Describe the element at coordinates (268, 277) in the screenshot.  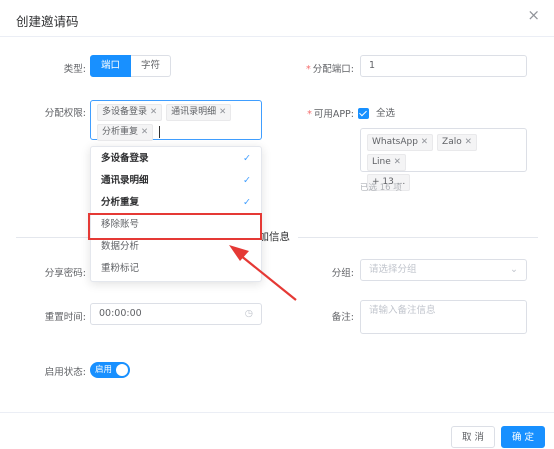
I see `arrow-line` at that location.